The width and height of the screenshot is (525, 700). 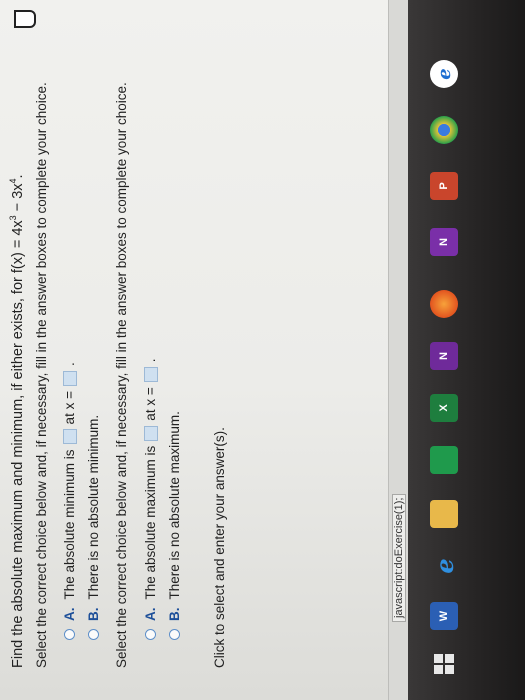 I want to click on option-text: There is no absolute minimum., so click(x=93, y=507).